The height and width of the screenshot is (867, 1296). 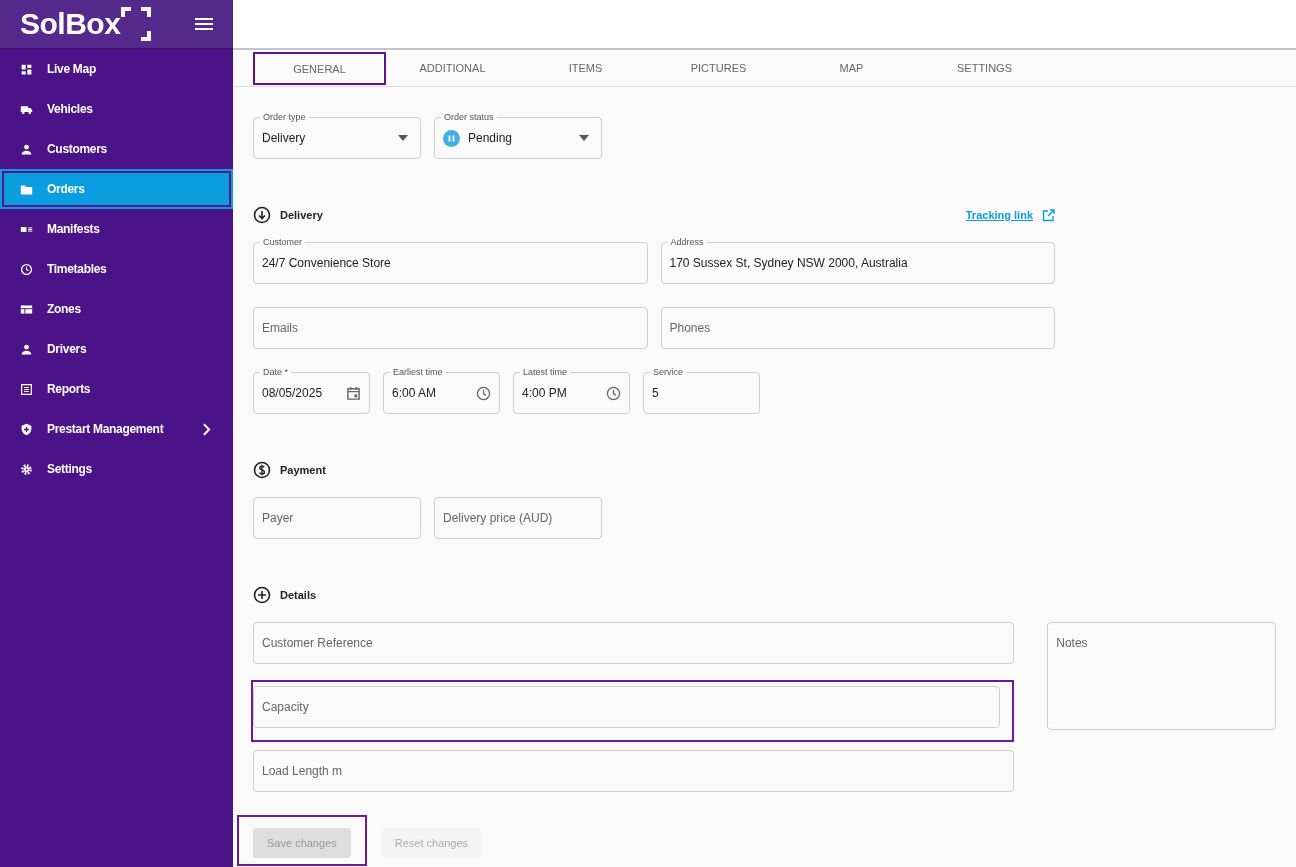 I want to click on sidebar-item: Zones, so click(x=116, y=309).